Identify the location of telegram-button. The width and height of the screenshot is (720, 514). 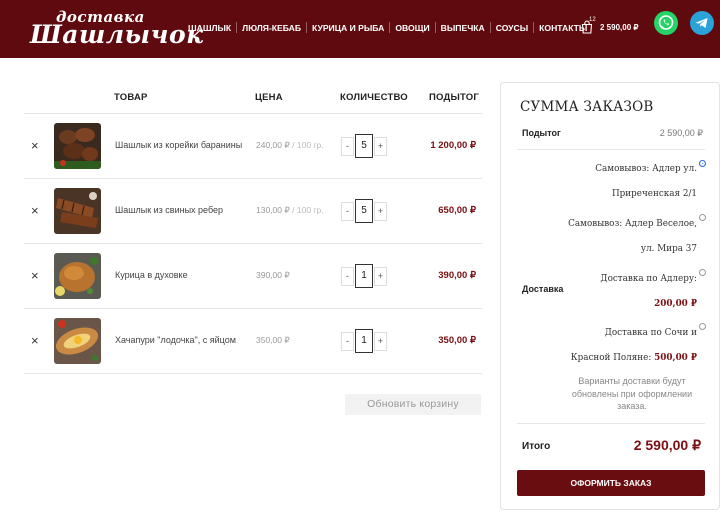
(702, 23).